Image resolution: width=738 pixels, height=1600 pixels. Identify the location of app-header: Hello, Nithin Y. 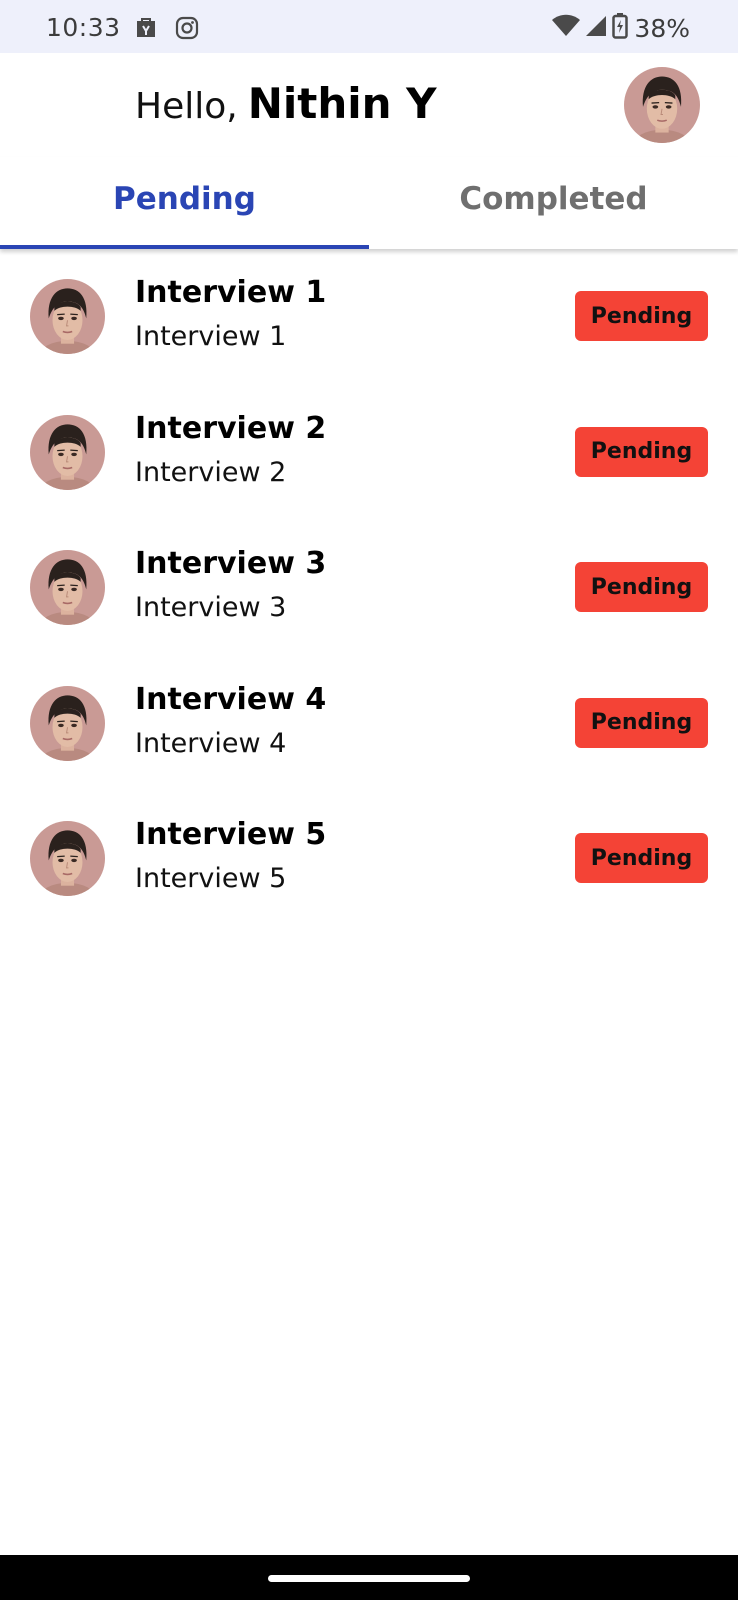
(369, 105).